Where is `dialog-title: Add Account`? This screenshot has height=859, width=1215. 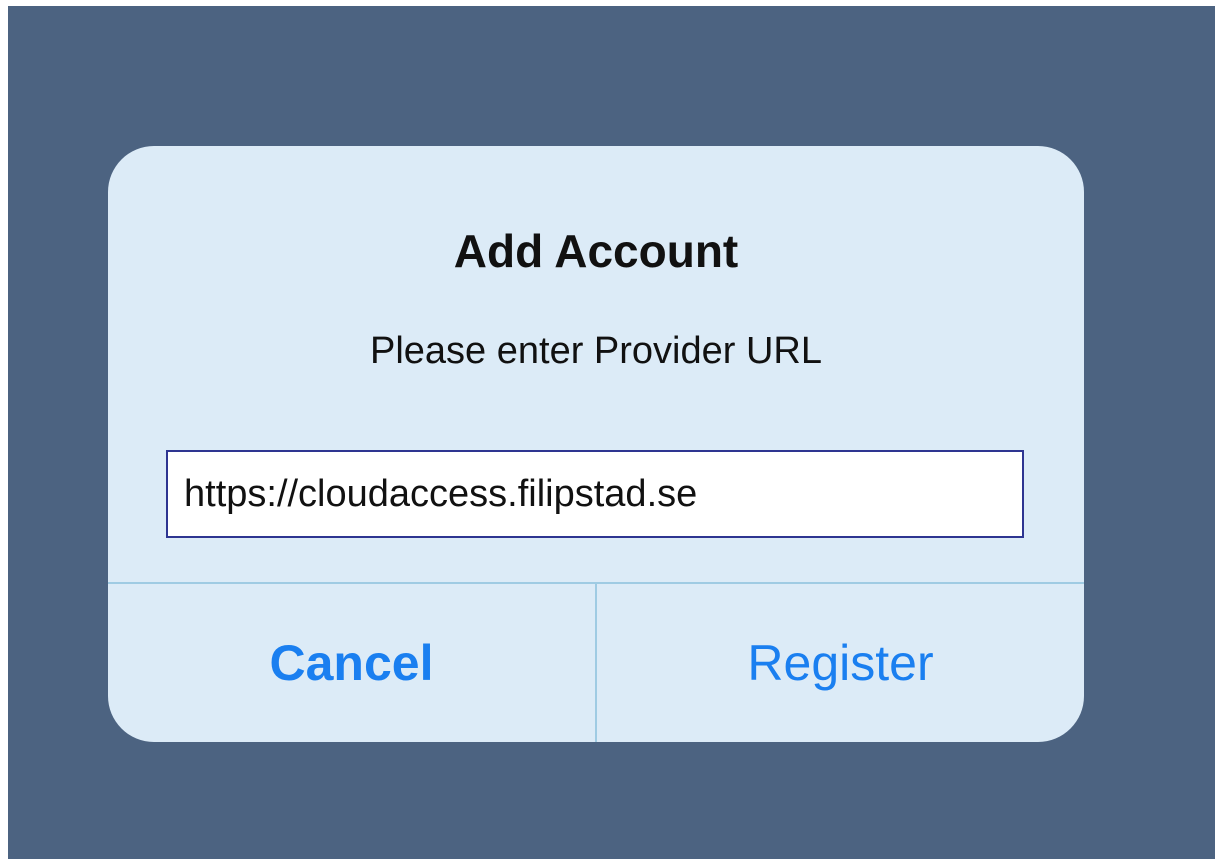 dialog-title: Add Account is located at coordinates (596, 251).